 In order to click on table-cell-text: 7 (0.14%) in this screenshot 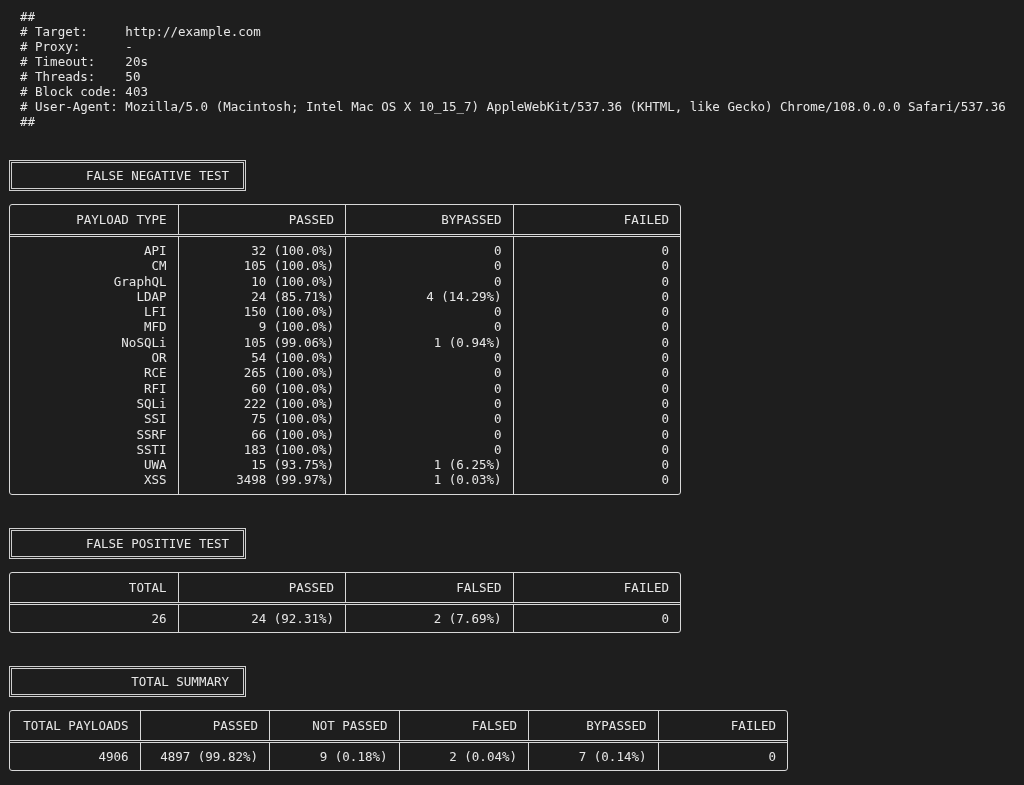, I will do `click(612, 757)`.